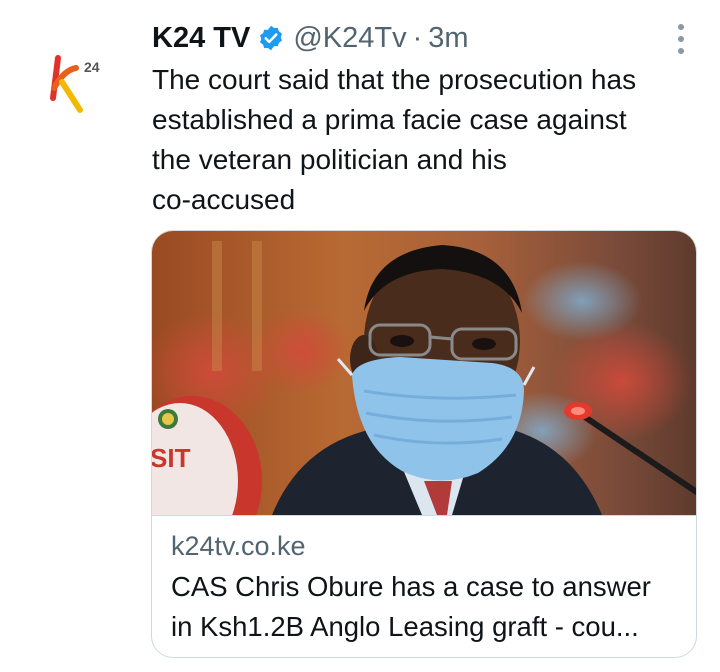 This screenshot has height=672, width=720. Describe the element at coordinates (92, 67) in the screenshot. I see `svg-text: 24` at that location.